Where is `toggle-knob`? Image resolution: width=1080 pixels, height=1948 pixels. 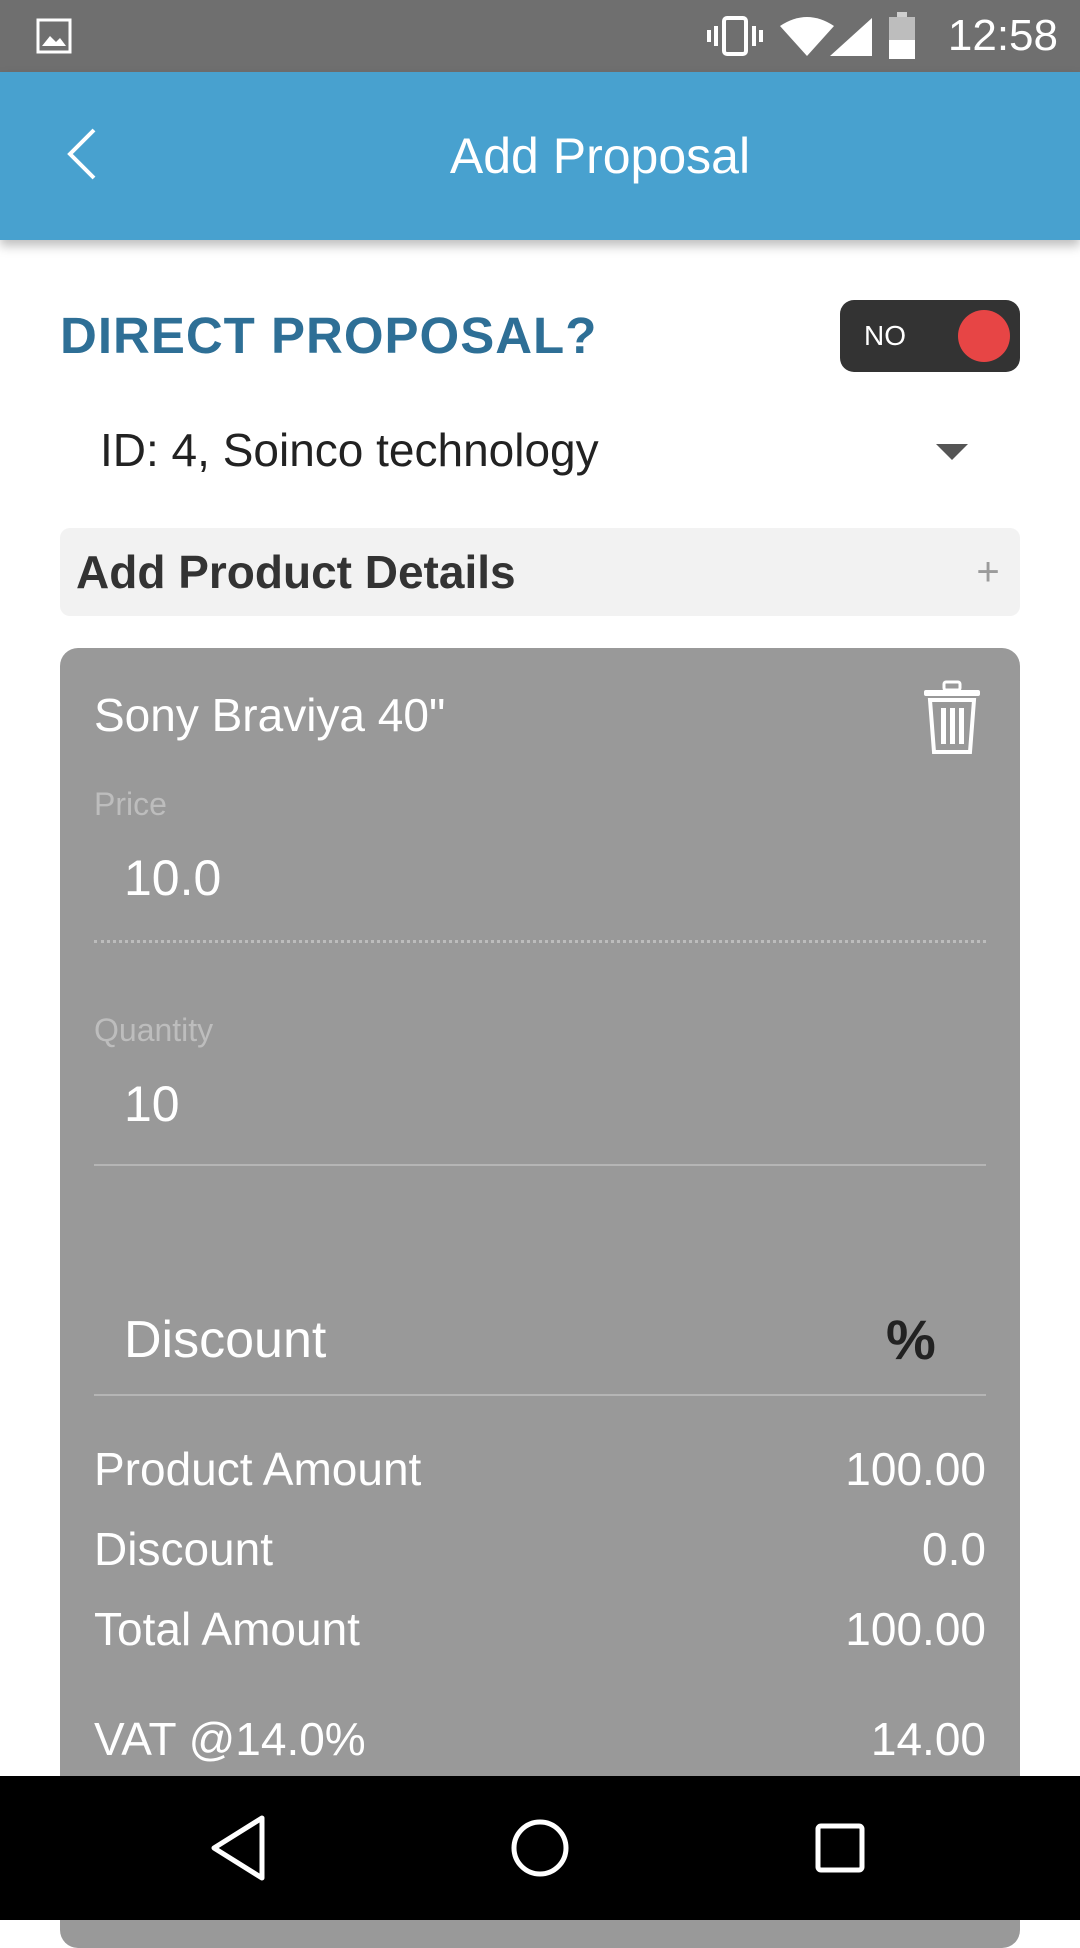 toggle-knob is located at coordinates (984, 336).